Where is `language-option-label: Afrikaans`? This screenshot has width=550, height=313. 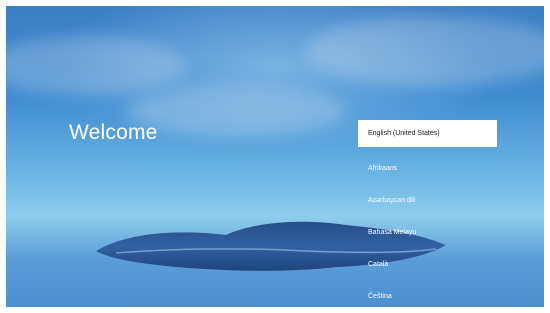
language-option-label: Afrikaans is located at coordinates (383, 168).